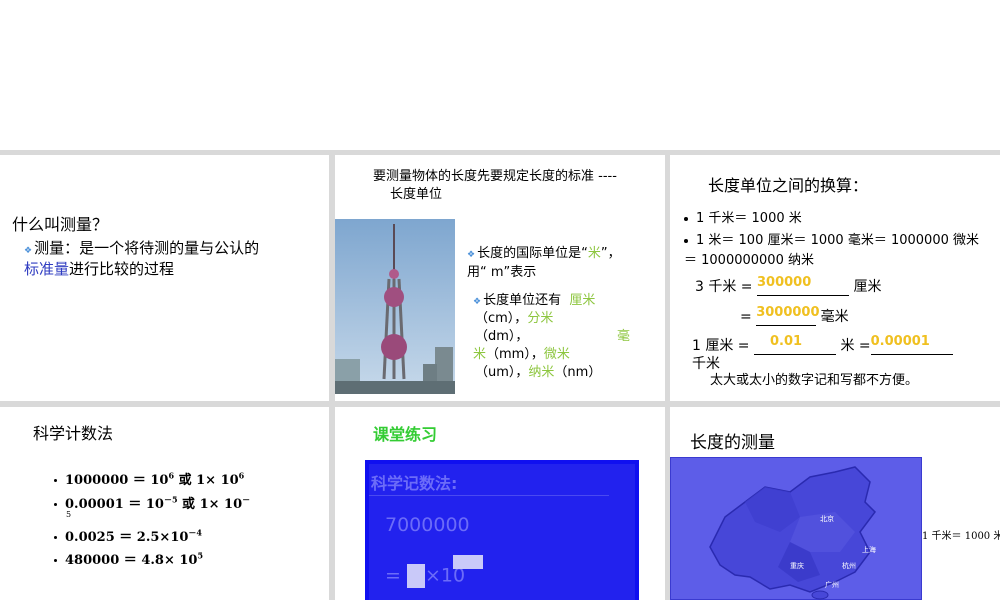  I want to click on tv-tower-photo, so click(395, 306).